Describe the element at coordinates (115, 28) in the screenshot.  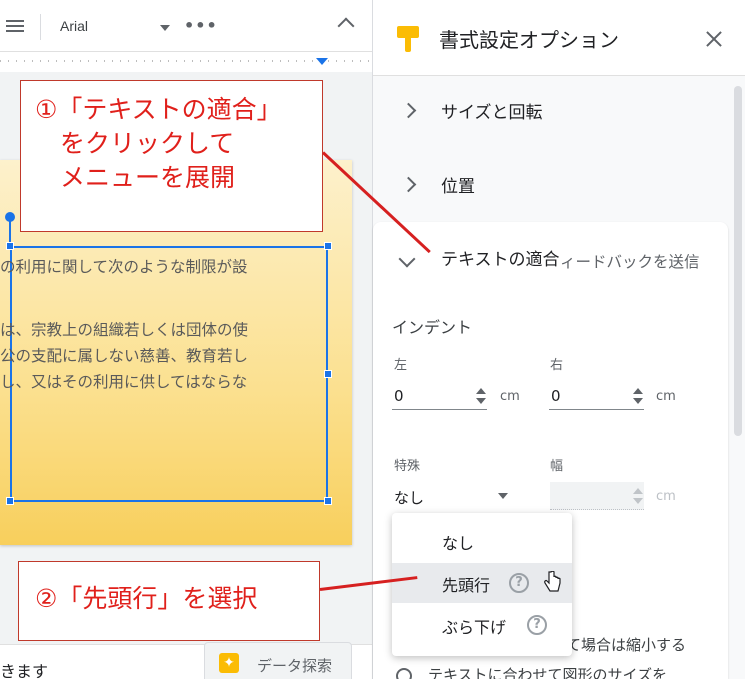
I see `font-selector: Arial` at that location.